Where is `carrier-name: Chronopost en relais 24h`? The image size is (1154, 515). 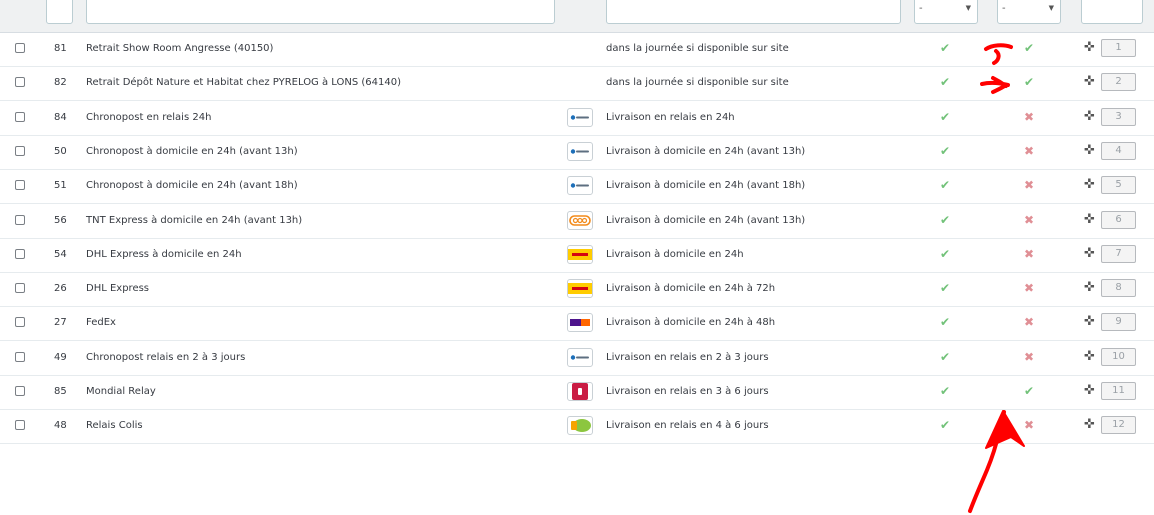 carrier-name: Chronopost en relais 24h is located at coordinates (149, 117).